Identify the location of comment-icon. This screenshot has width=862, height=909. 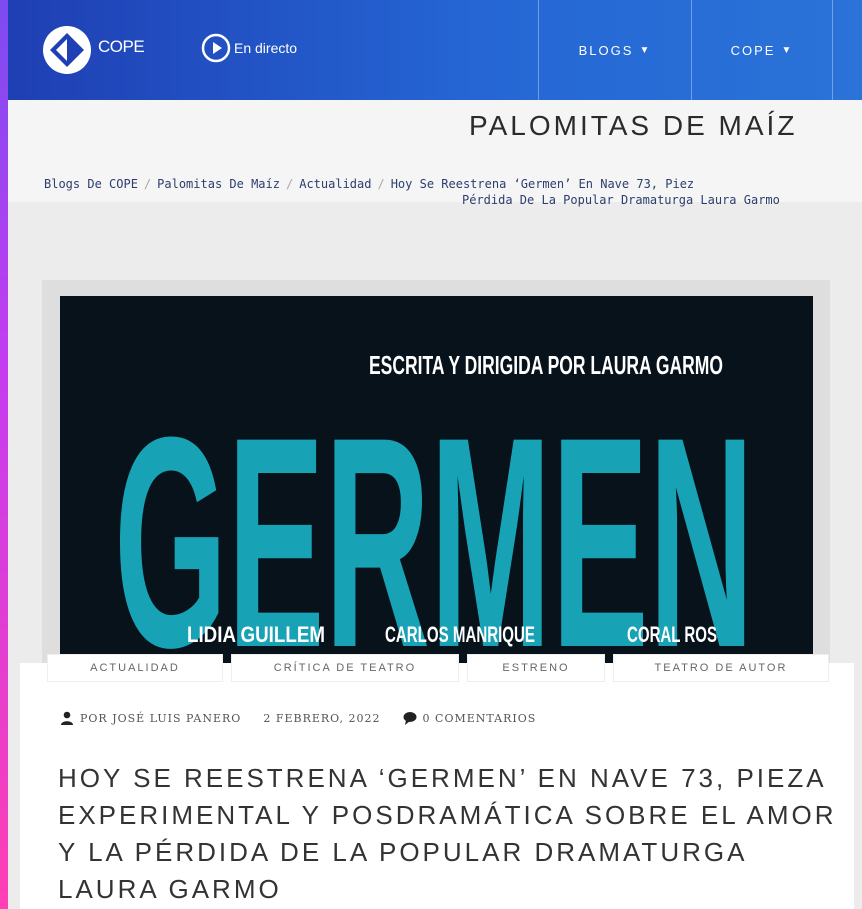
(410, 718).